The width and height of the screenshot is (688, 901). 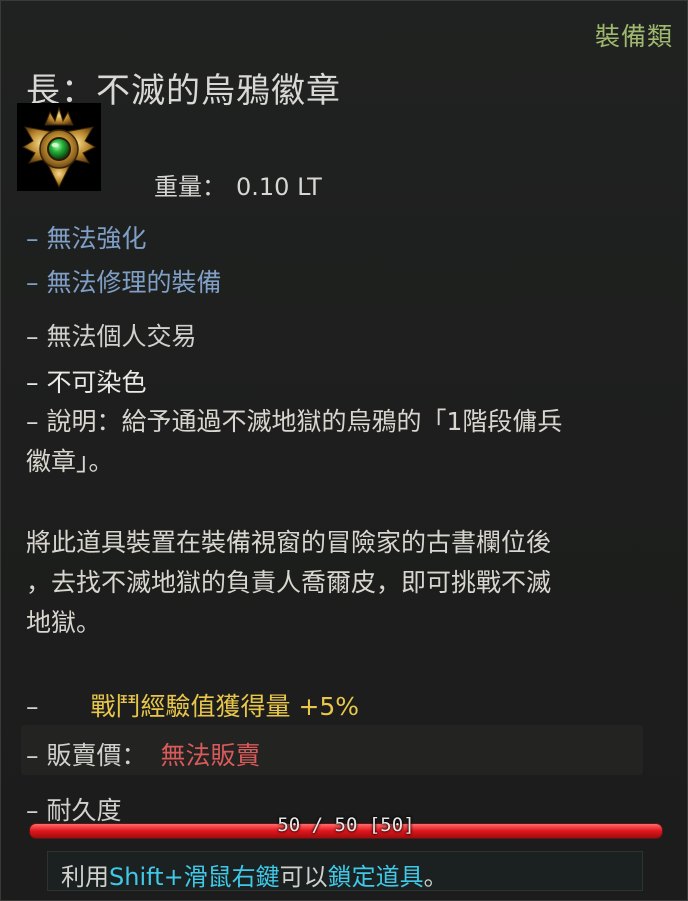 I want to click on bonus-text: 戰鬥經驗值獲得量 +5%, so click(x=225, y=706).